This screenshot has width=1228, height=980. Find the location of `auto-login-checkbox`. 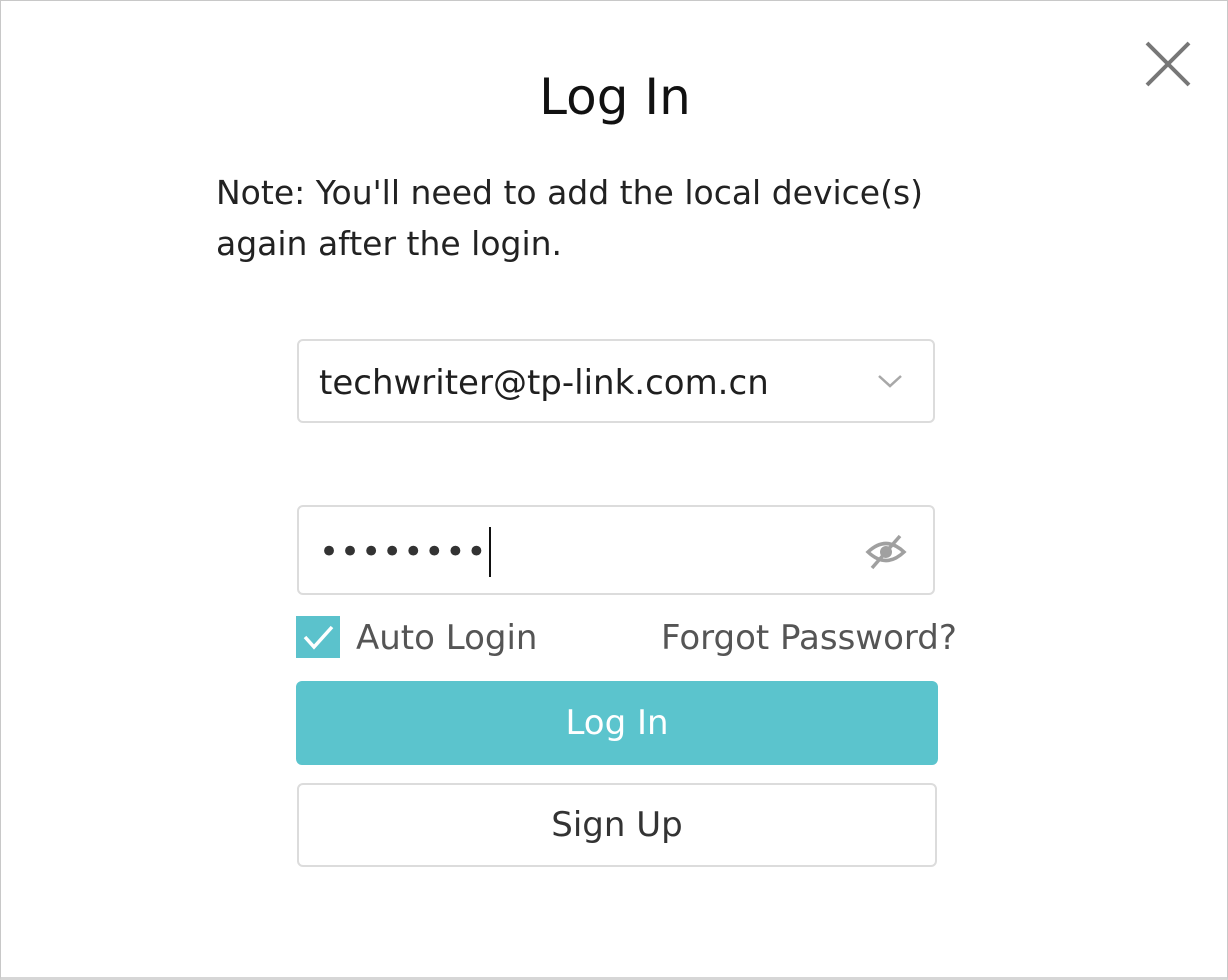

auto-login-checkbox is located at coordinates (318, 637).